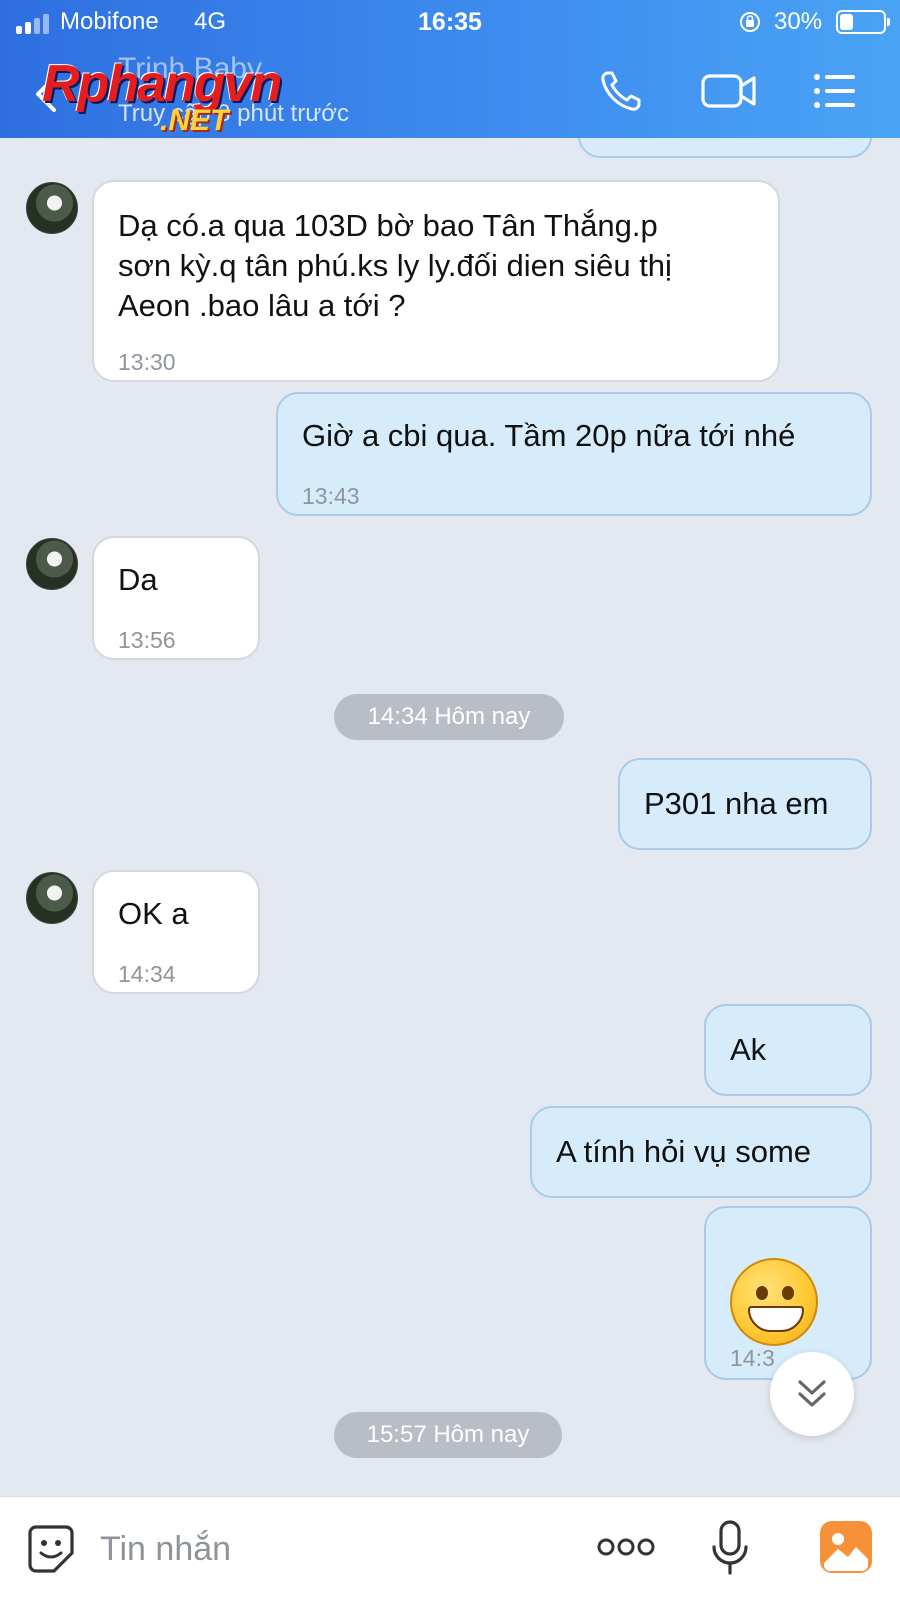 The width and height of the screenshot is (900, 1600). Describe the element at coordinates (388, 225) in the screenshot. I see `message-text: Dạ có.a qua 103D bờ bao Tân Thắng.p` at that location.